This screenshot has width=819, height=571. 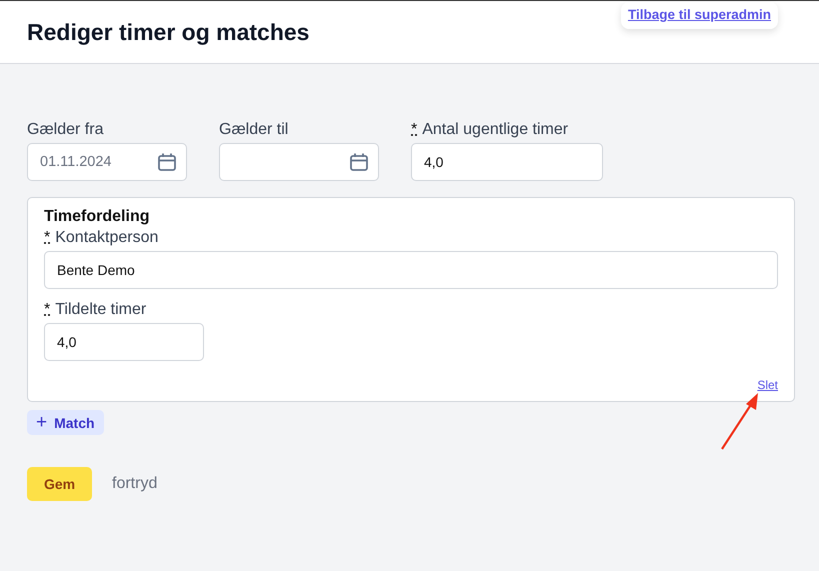 I want to click on page-title: Rediger timer og matches, so click(x=168, y=32).